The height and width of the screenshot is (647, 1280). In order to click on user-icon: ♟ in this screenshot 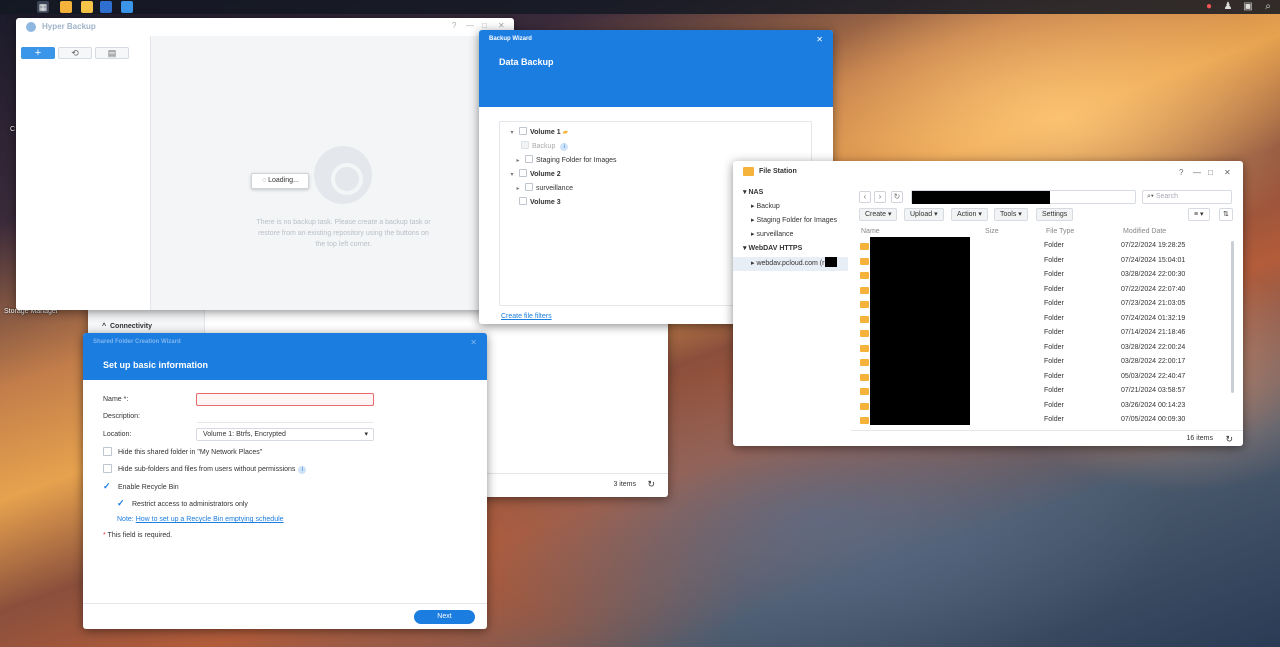, I will do `click(1228, 7)`.